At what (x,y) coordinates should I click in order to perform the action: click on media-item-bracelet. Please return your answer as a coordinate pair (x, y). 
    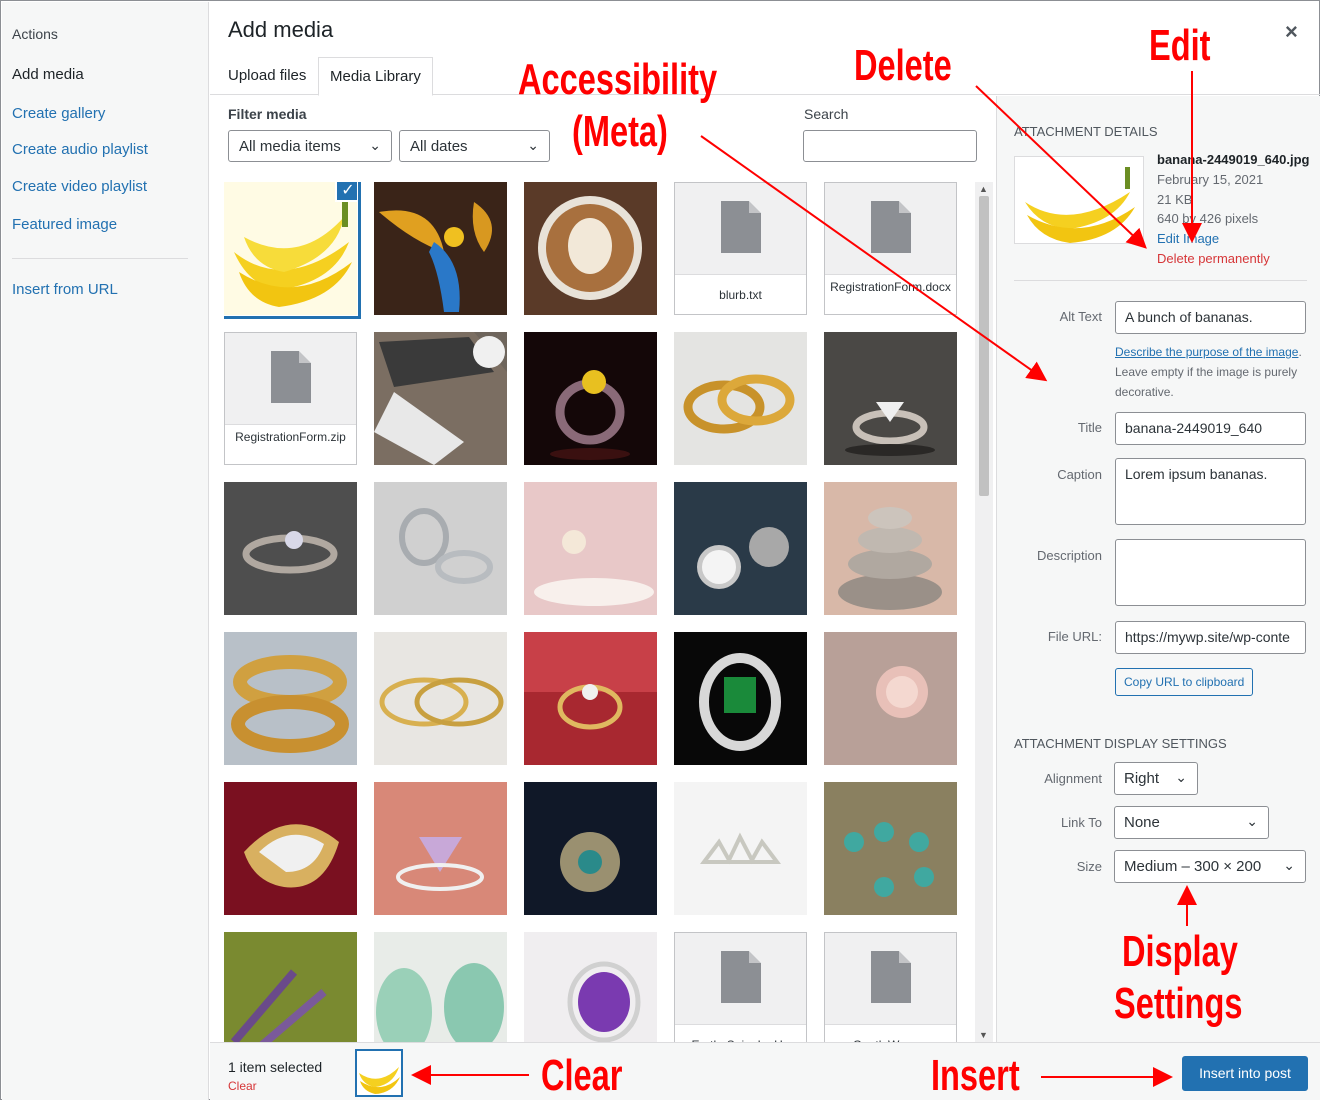
    Looking at the image, I should click on (890, 848).